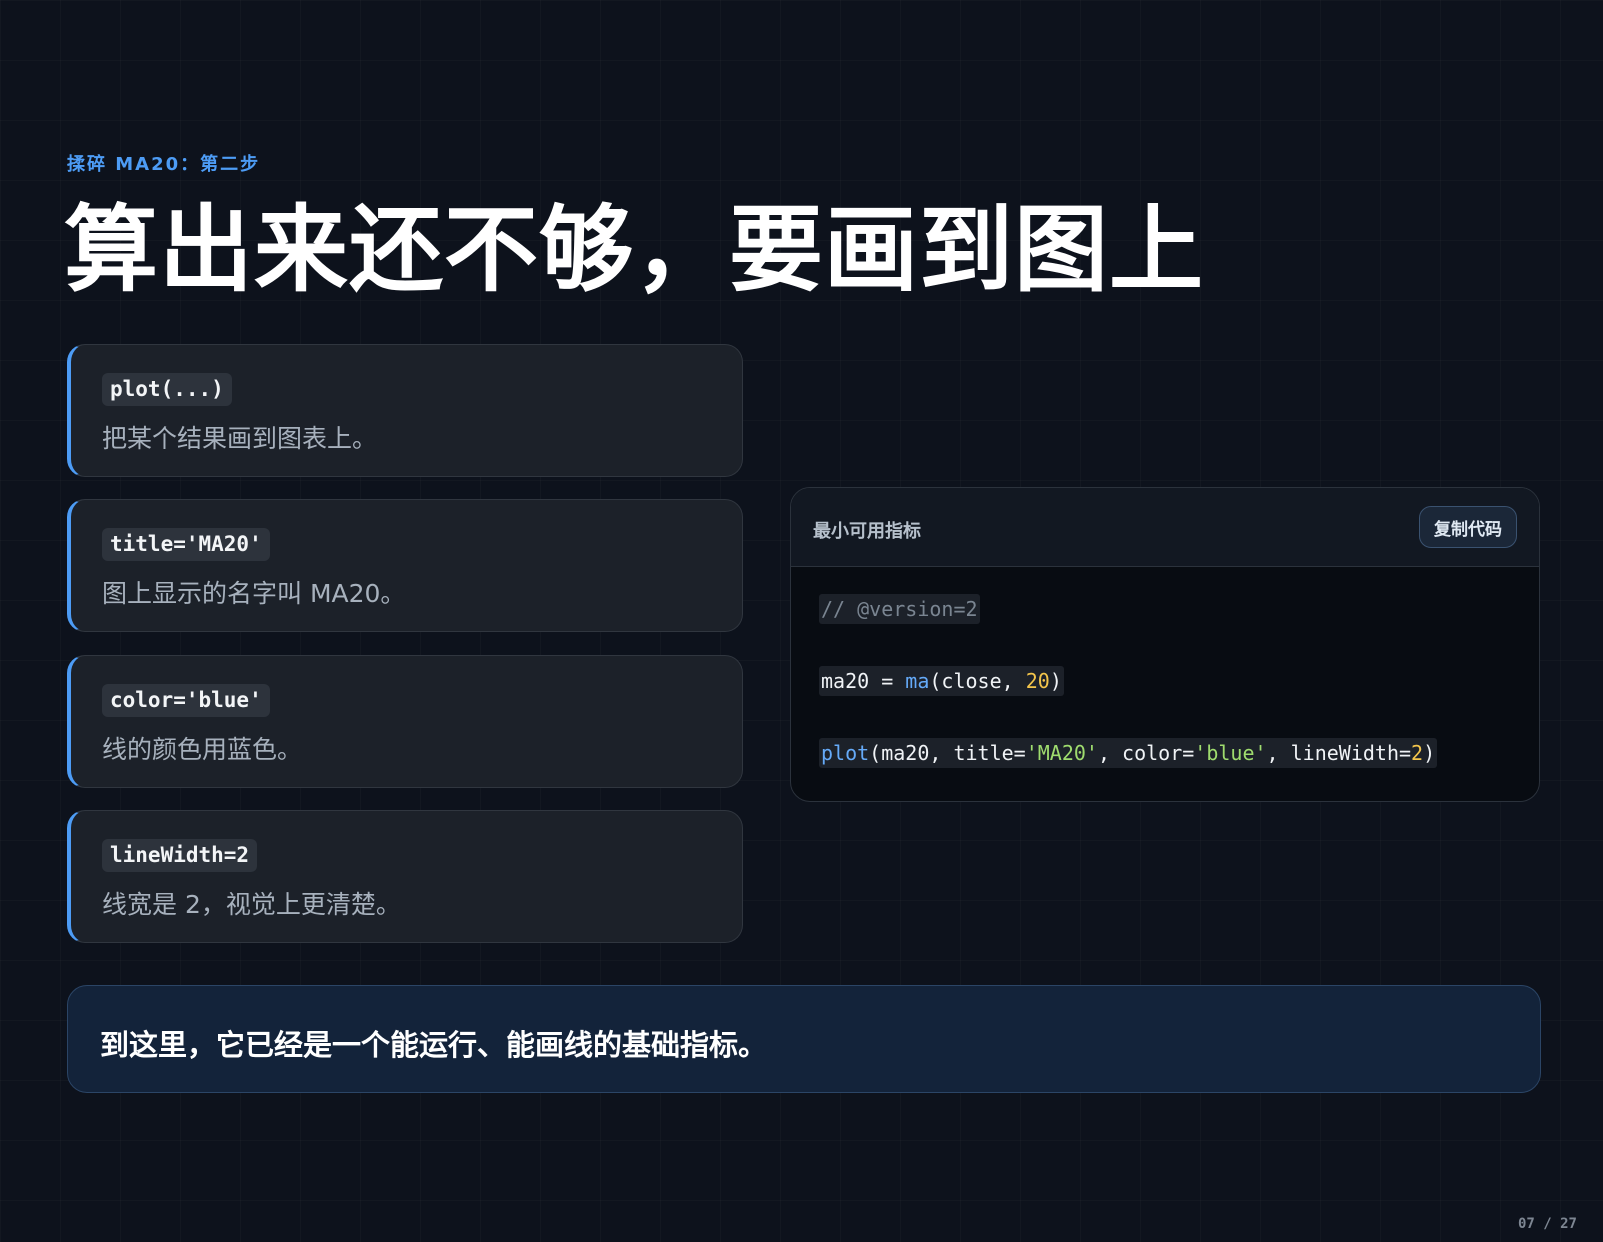 This screenshot has width=1603, height=1242. I want to click on code-number: 2, so click(1417, 753).